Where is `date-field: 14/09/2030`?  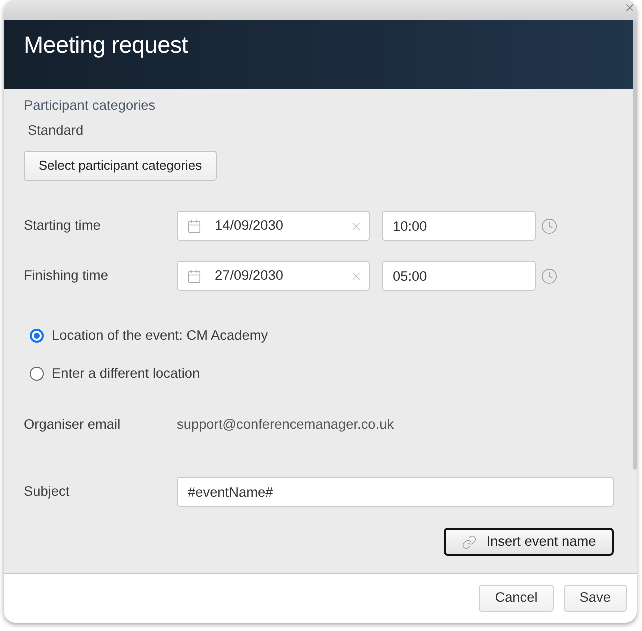
date-field: 14/09/2030 is located at coordinates (273, 226).